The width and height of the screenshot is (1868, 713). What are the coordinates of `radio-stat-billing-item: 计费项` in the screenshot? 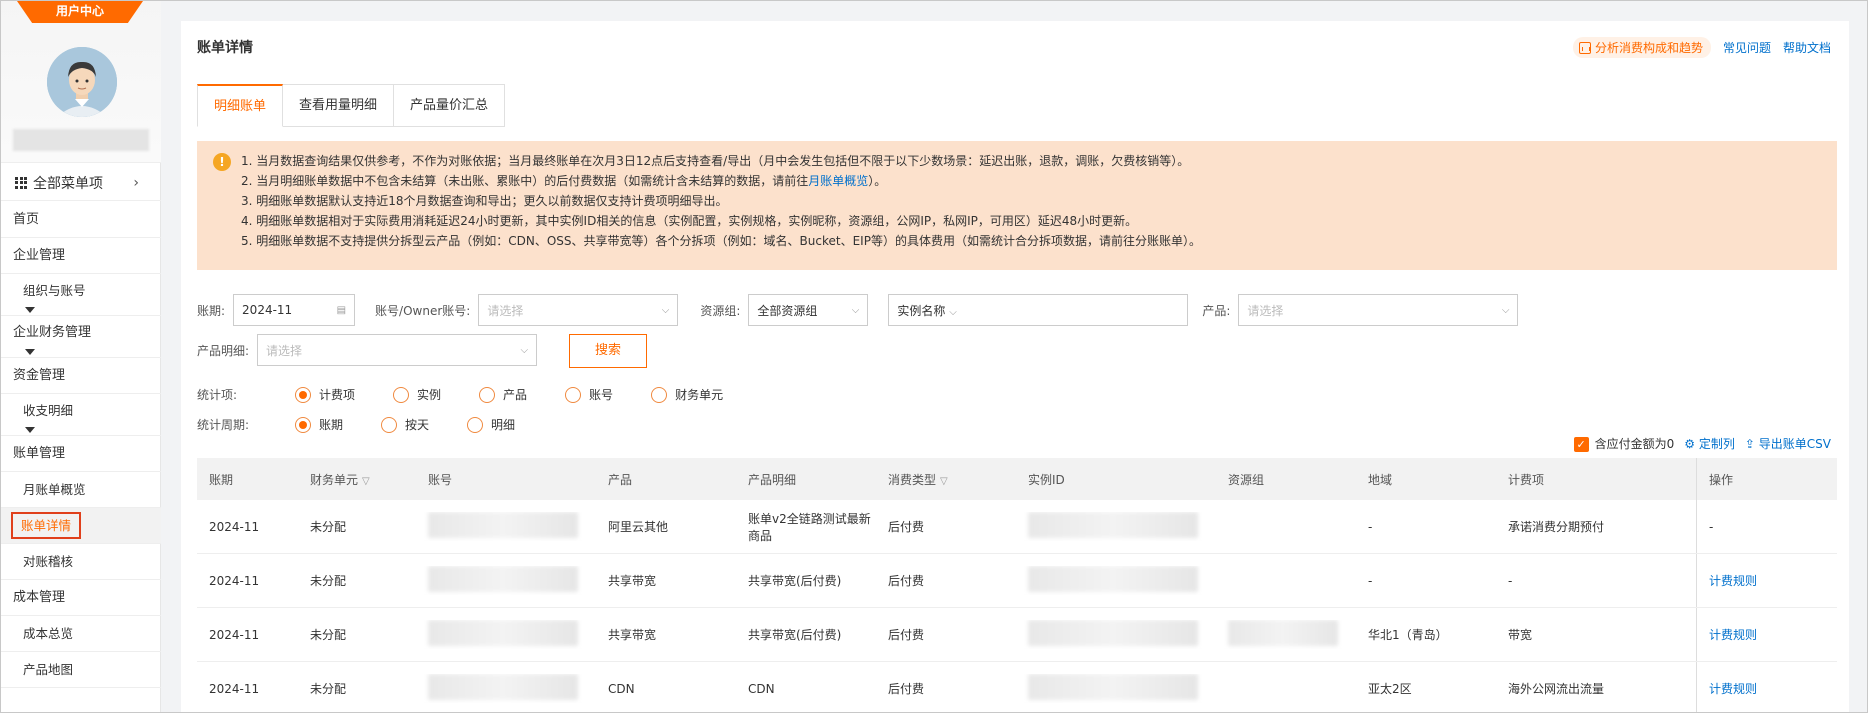 It's located at (325, 394).